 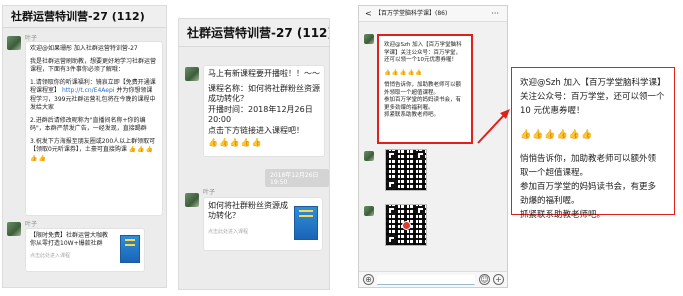 What do you see at coordinates (554, 173) in the screenshot?
I see `zoom-line: 取一个超值课程。` at bounding box center [554, 173].